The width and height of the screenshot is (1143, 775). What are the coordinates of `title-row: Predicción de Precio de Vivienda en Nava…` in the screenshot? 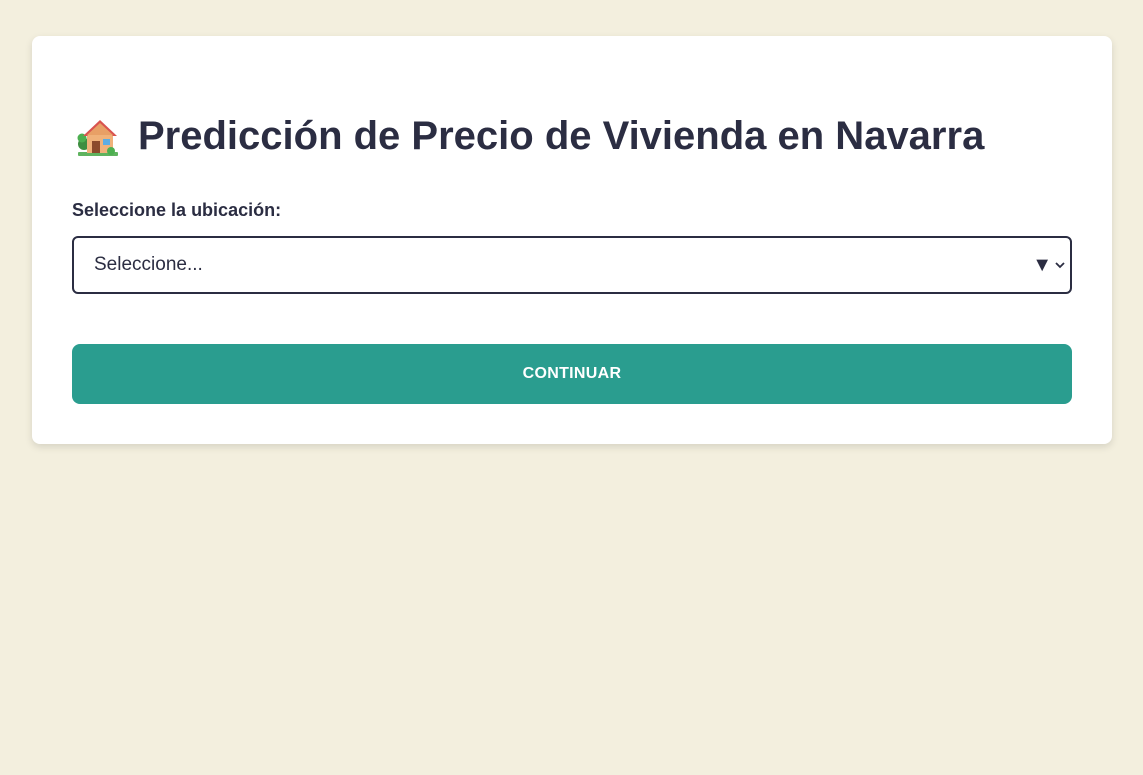 It's located at (530, 136).